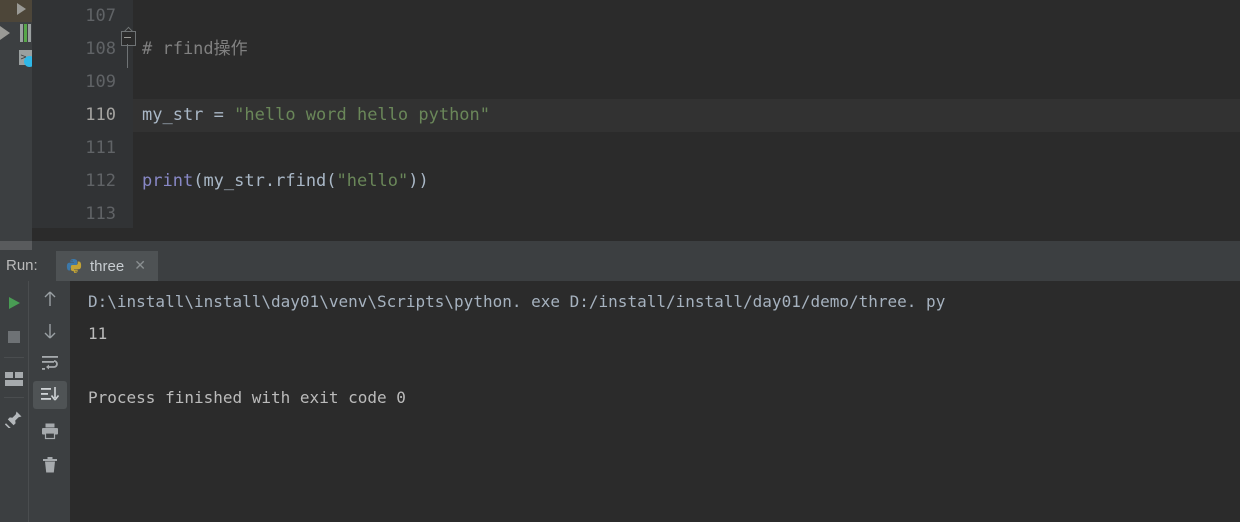 The image size is (1240, 522). Describe the element at coordinates (418, 181) in the screenshot. I see `paren-token: ))` at that location.